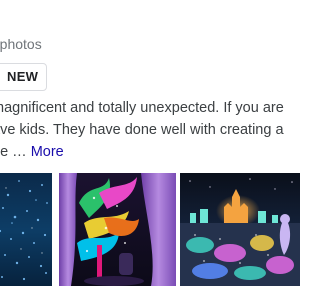  I want to click on photo-count: 1 photos, so click(21, 44).